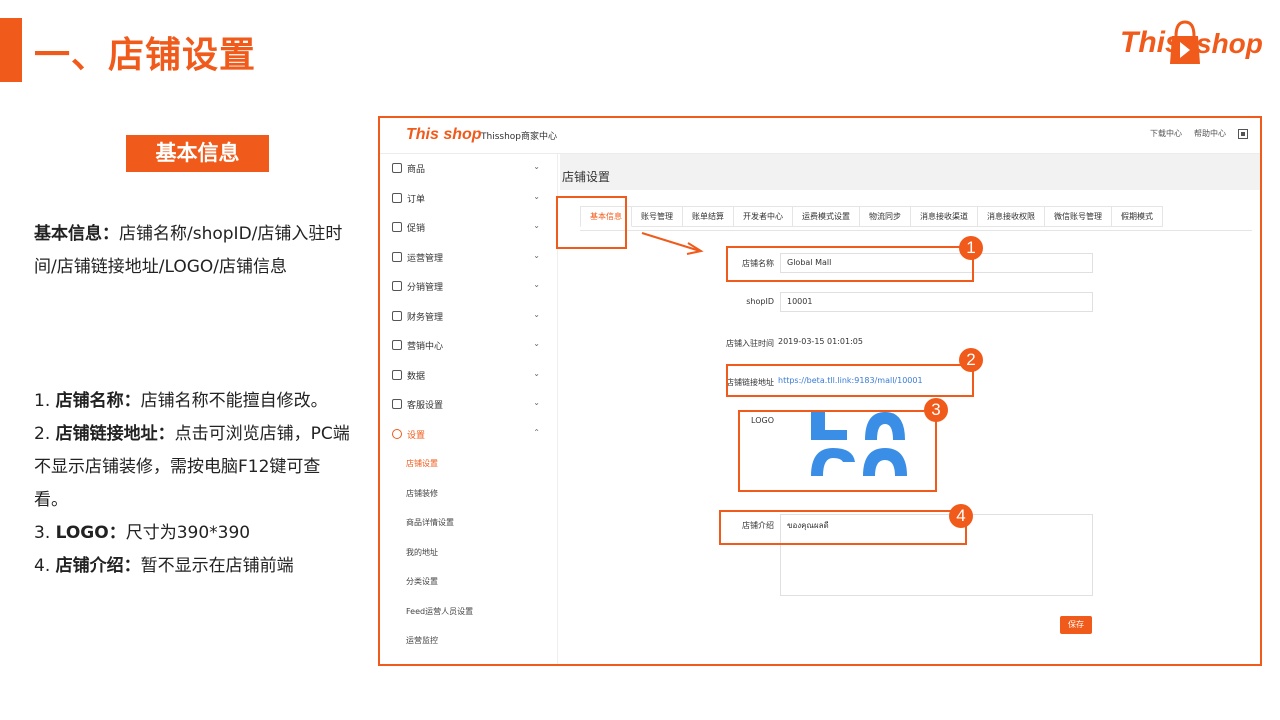 The width and height of the screenshot is (1280, 720). What do you see at coordinates (181, 401) in the screenshot?
I see `note-item: 1. 店铺名称：店铺名称不能擅自修改。` at bounding box center [181, 401].